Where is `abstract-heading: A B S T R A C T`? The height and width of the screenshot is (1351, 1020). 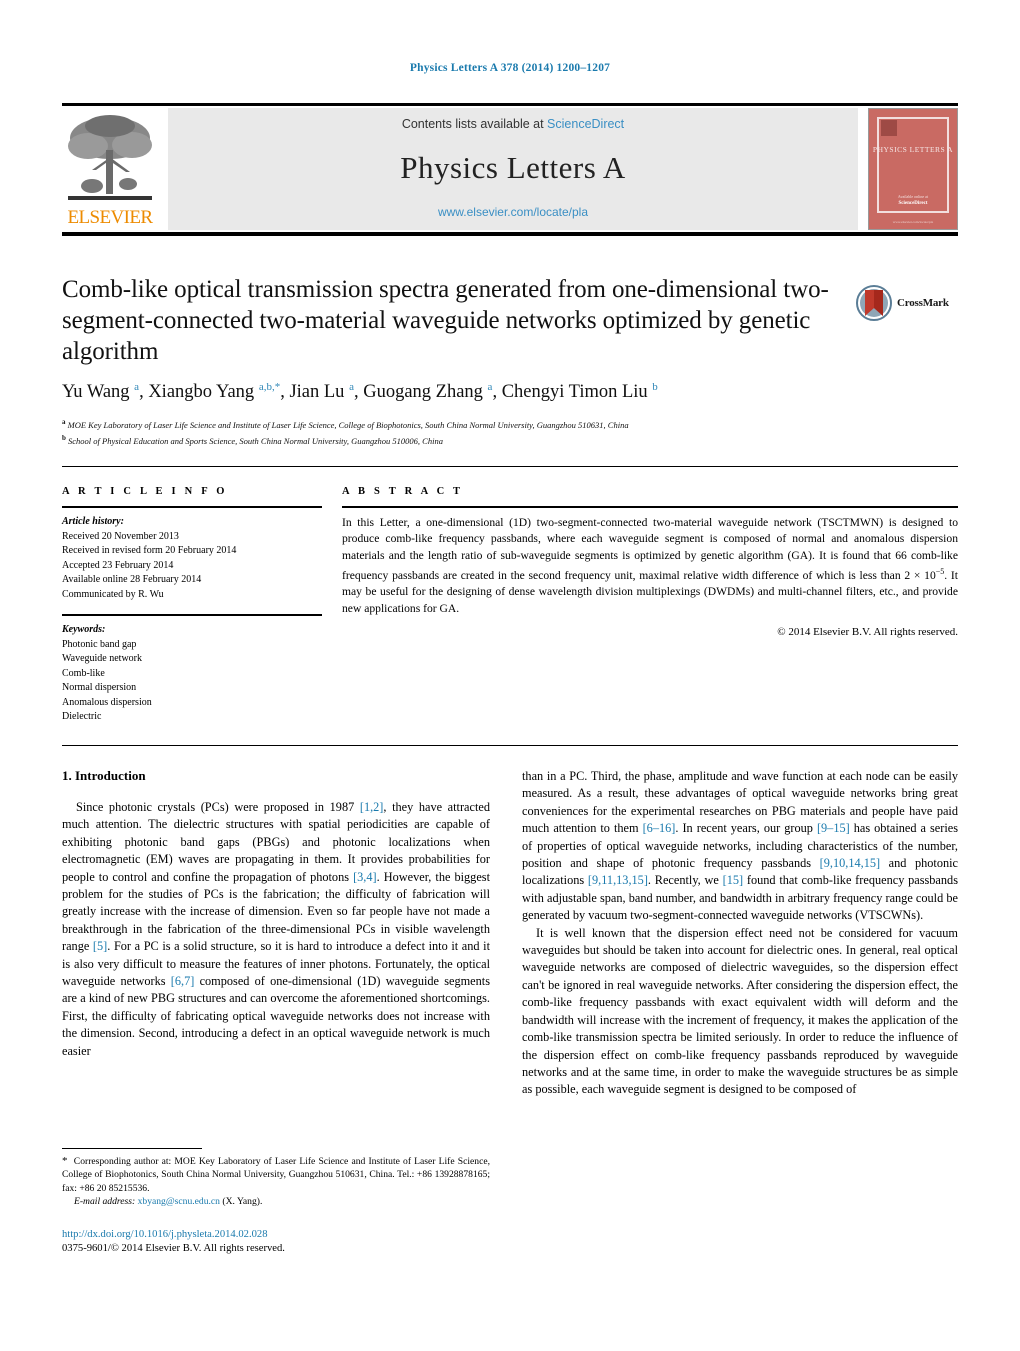
abstract-heading: A B S T R A C T is located at coordinates (403, 491).